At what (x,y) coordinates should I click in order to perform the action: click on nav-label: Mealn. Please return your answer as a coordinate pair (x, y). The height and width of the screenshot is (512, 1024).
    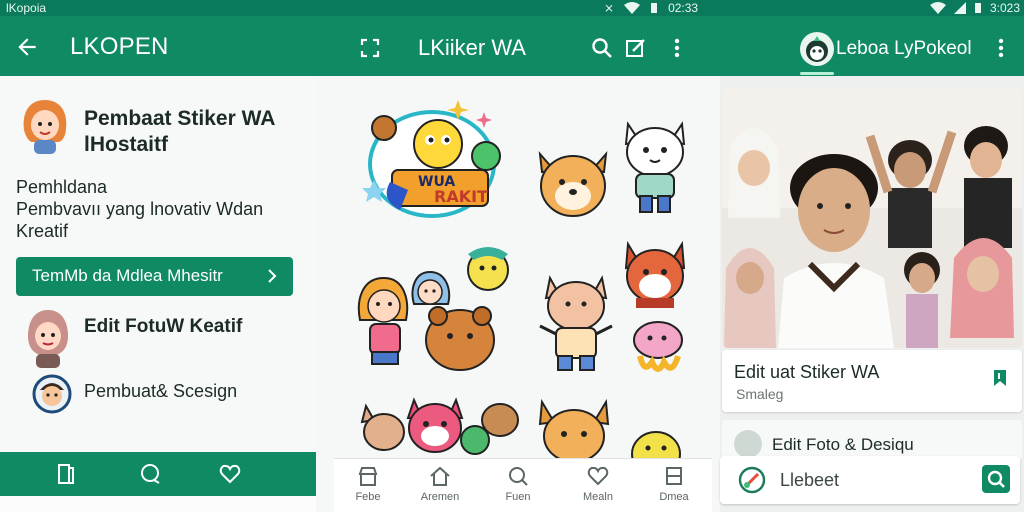
    Looking at the image, I should click on (598, 497).